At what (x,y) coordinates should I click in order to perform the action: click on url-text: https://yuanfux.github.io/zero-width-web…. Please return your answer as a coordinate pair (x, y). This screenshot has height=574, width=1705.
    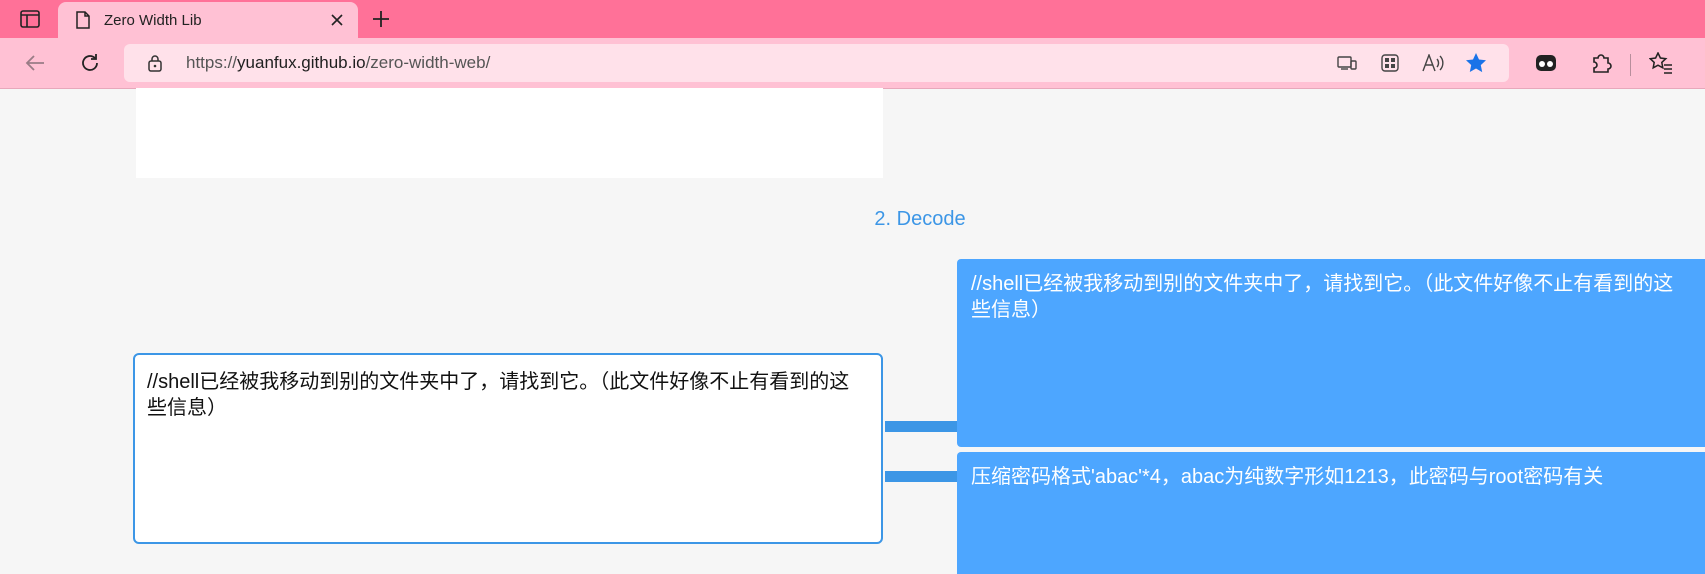
    Looking at the image, I should click on (338, 63).